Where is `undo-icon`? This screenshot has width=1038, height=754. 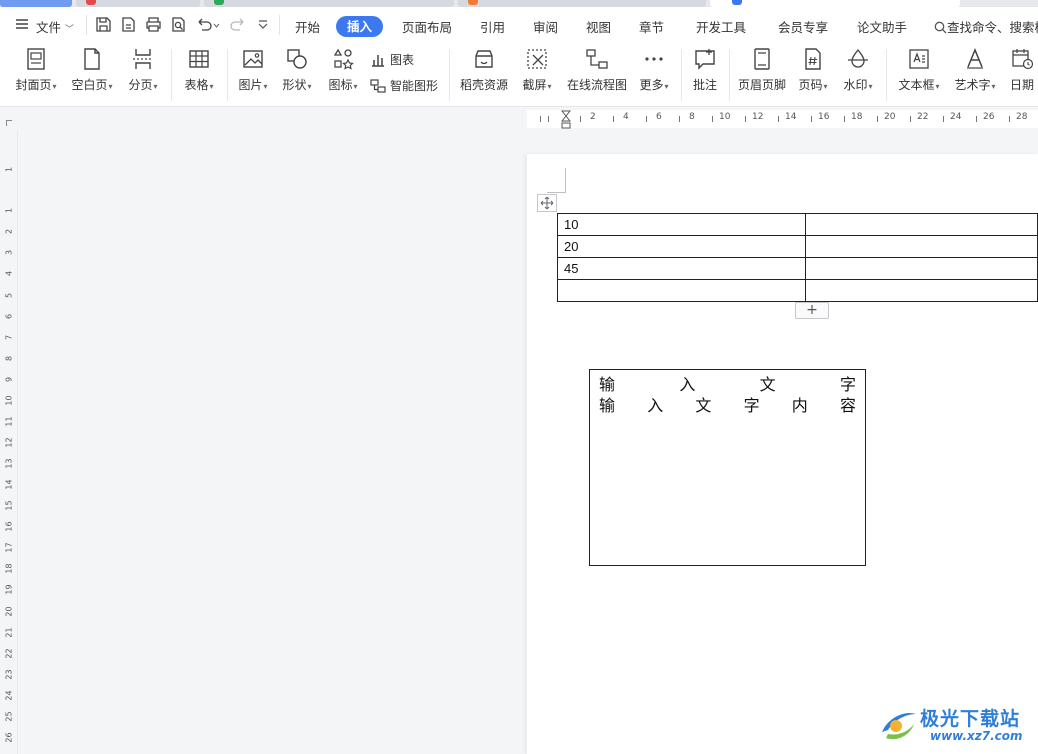
undo-icon is located at coordinates (209, 25).